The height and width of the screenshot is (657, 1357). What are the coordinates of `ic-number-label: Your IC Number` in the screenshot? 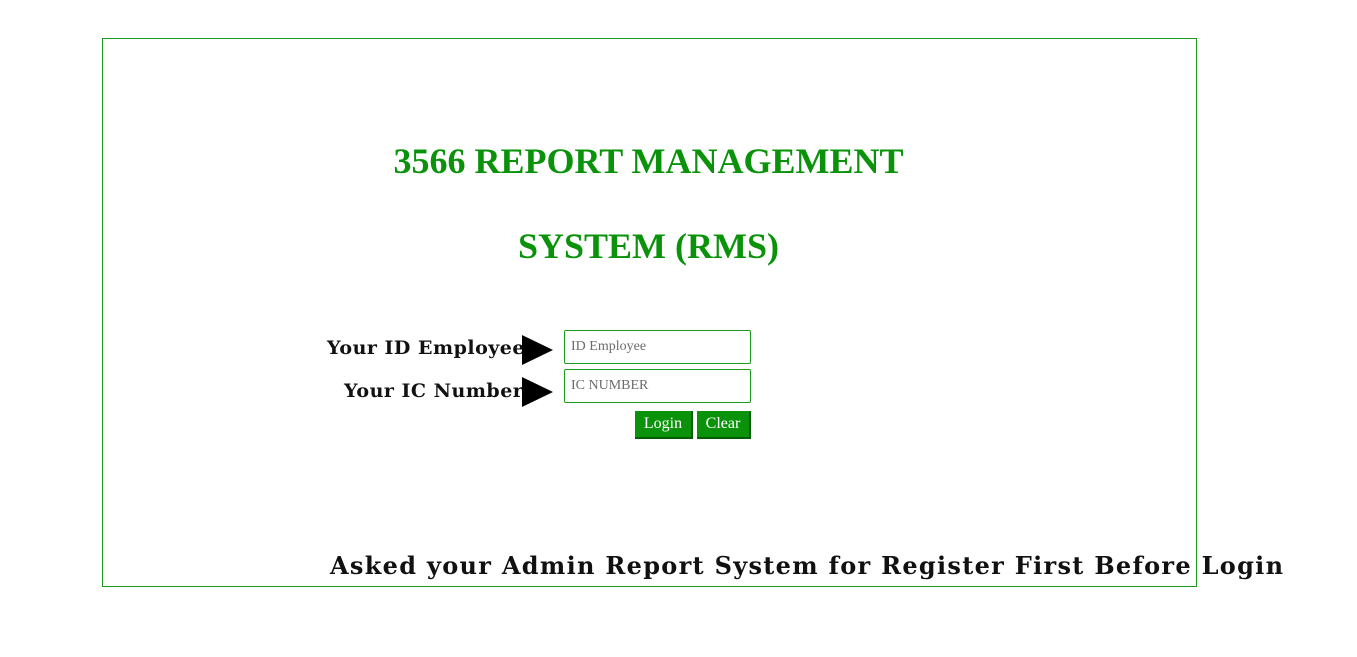 It's located at (434, 391).